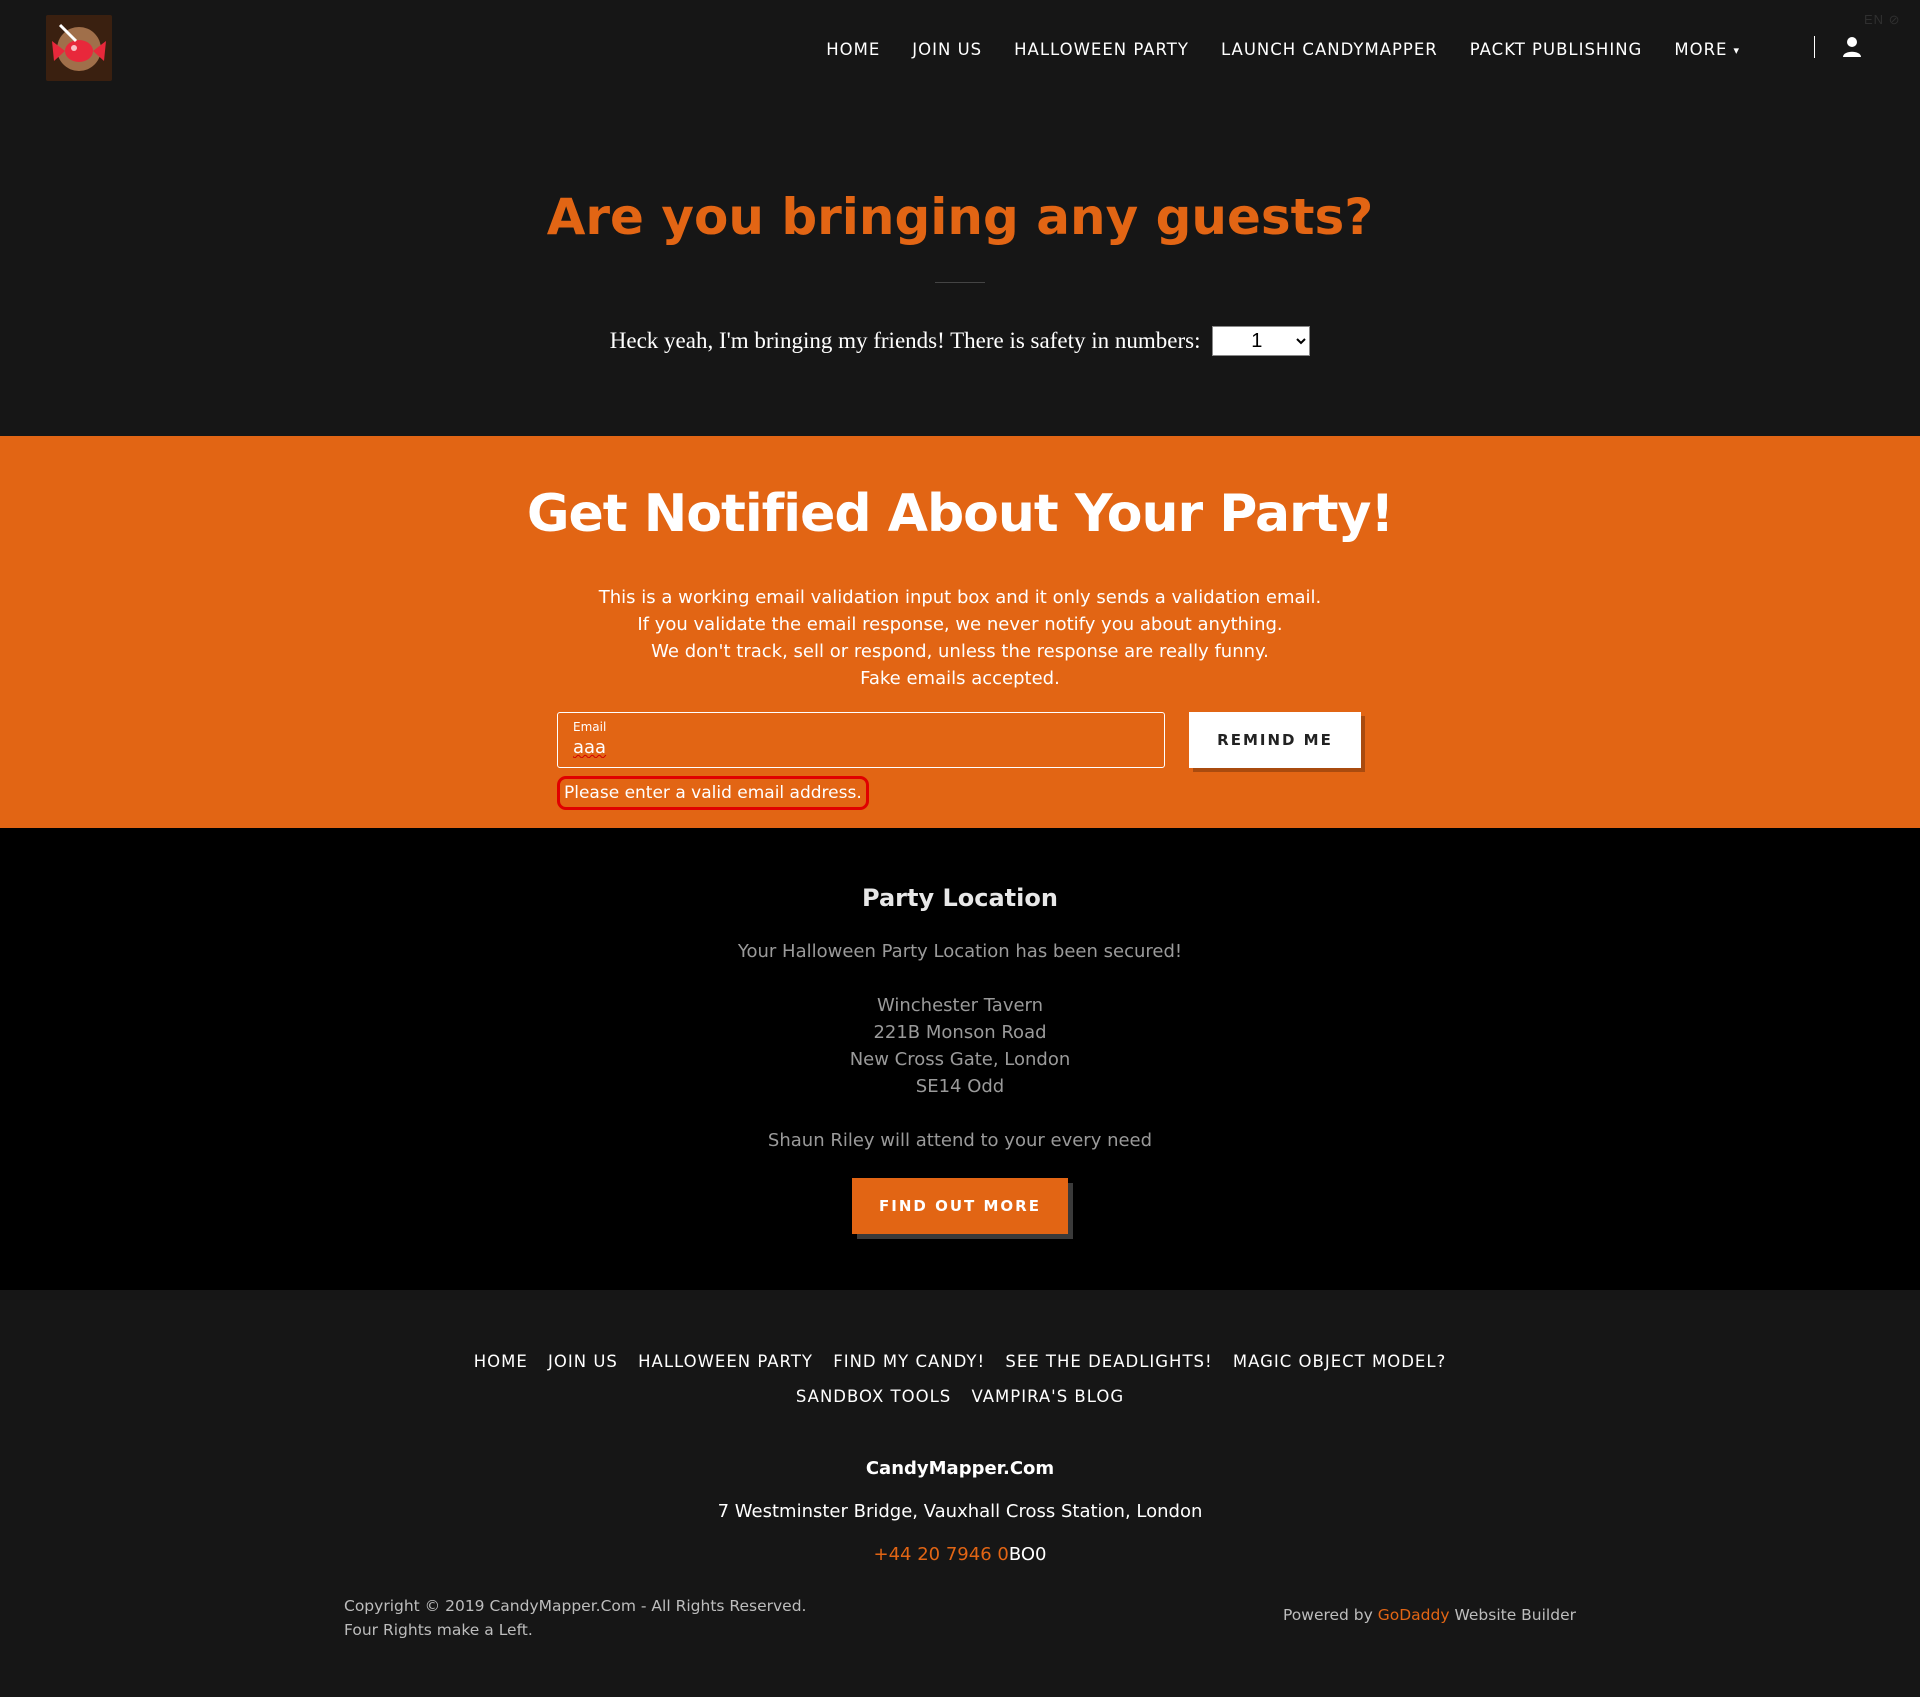  I want to click on footer-link-sandbox-tools: SANDBOX TOOLS, so click(873, 1396).